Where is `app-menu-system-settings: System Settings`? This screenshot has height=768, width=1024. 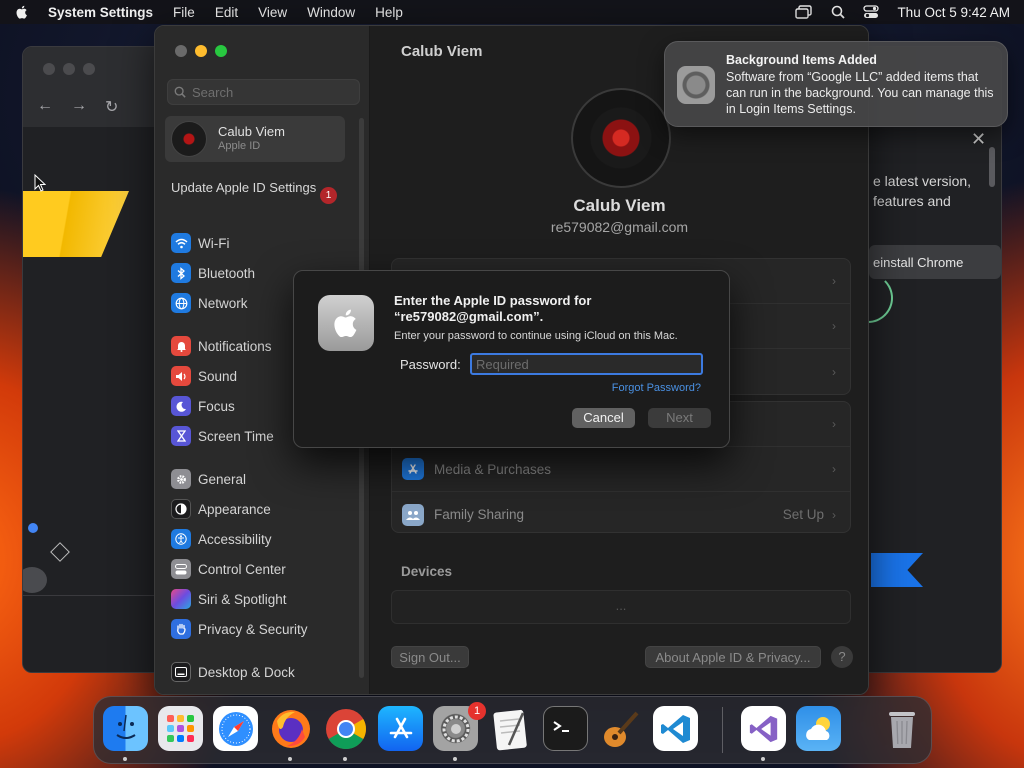 app-menu-system-settings: System Settings is located at coordinates (100, 12).